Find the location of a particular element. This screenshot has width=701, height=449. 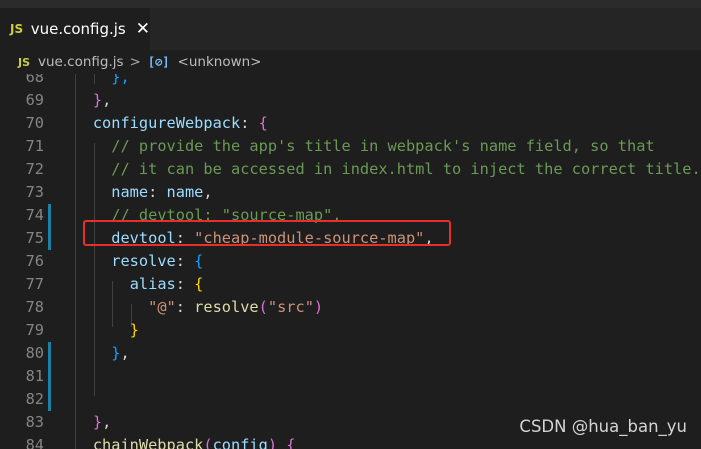

code-text: name: name, is located at coordinates (134, 192).